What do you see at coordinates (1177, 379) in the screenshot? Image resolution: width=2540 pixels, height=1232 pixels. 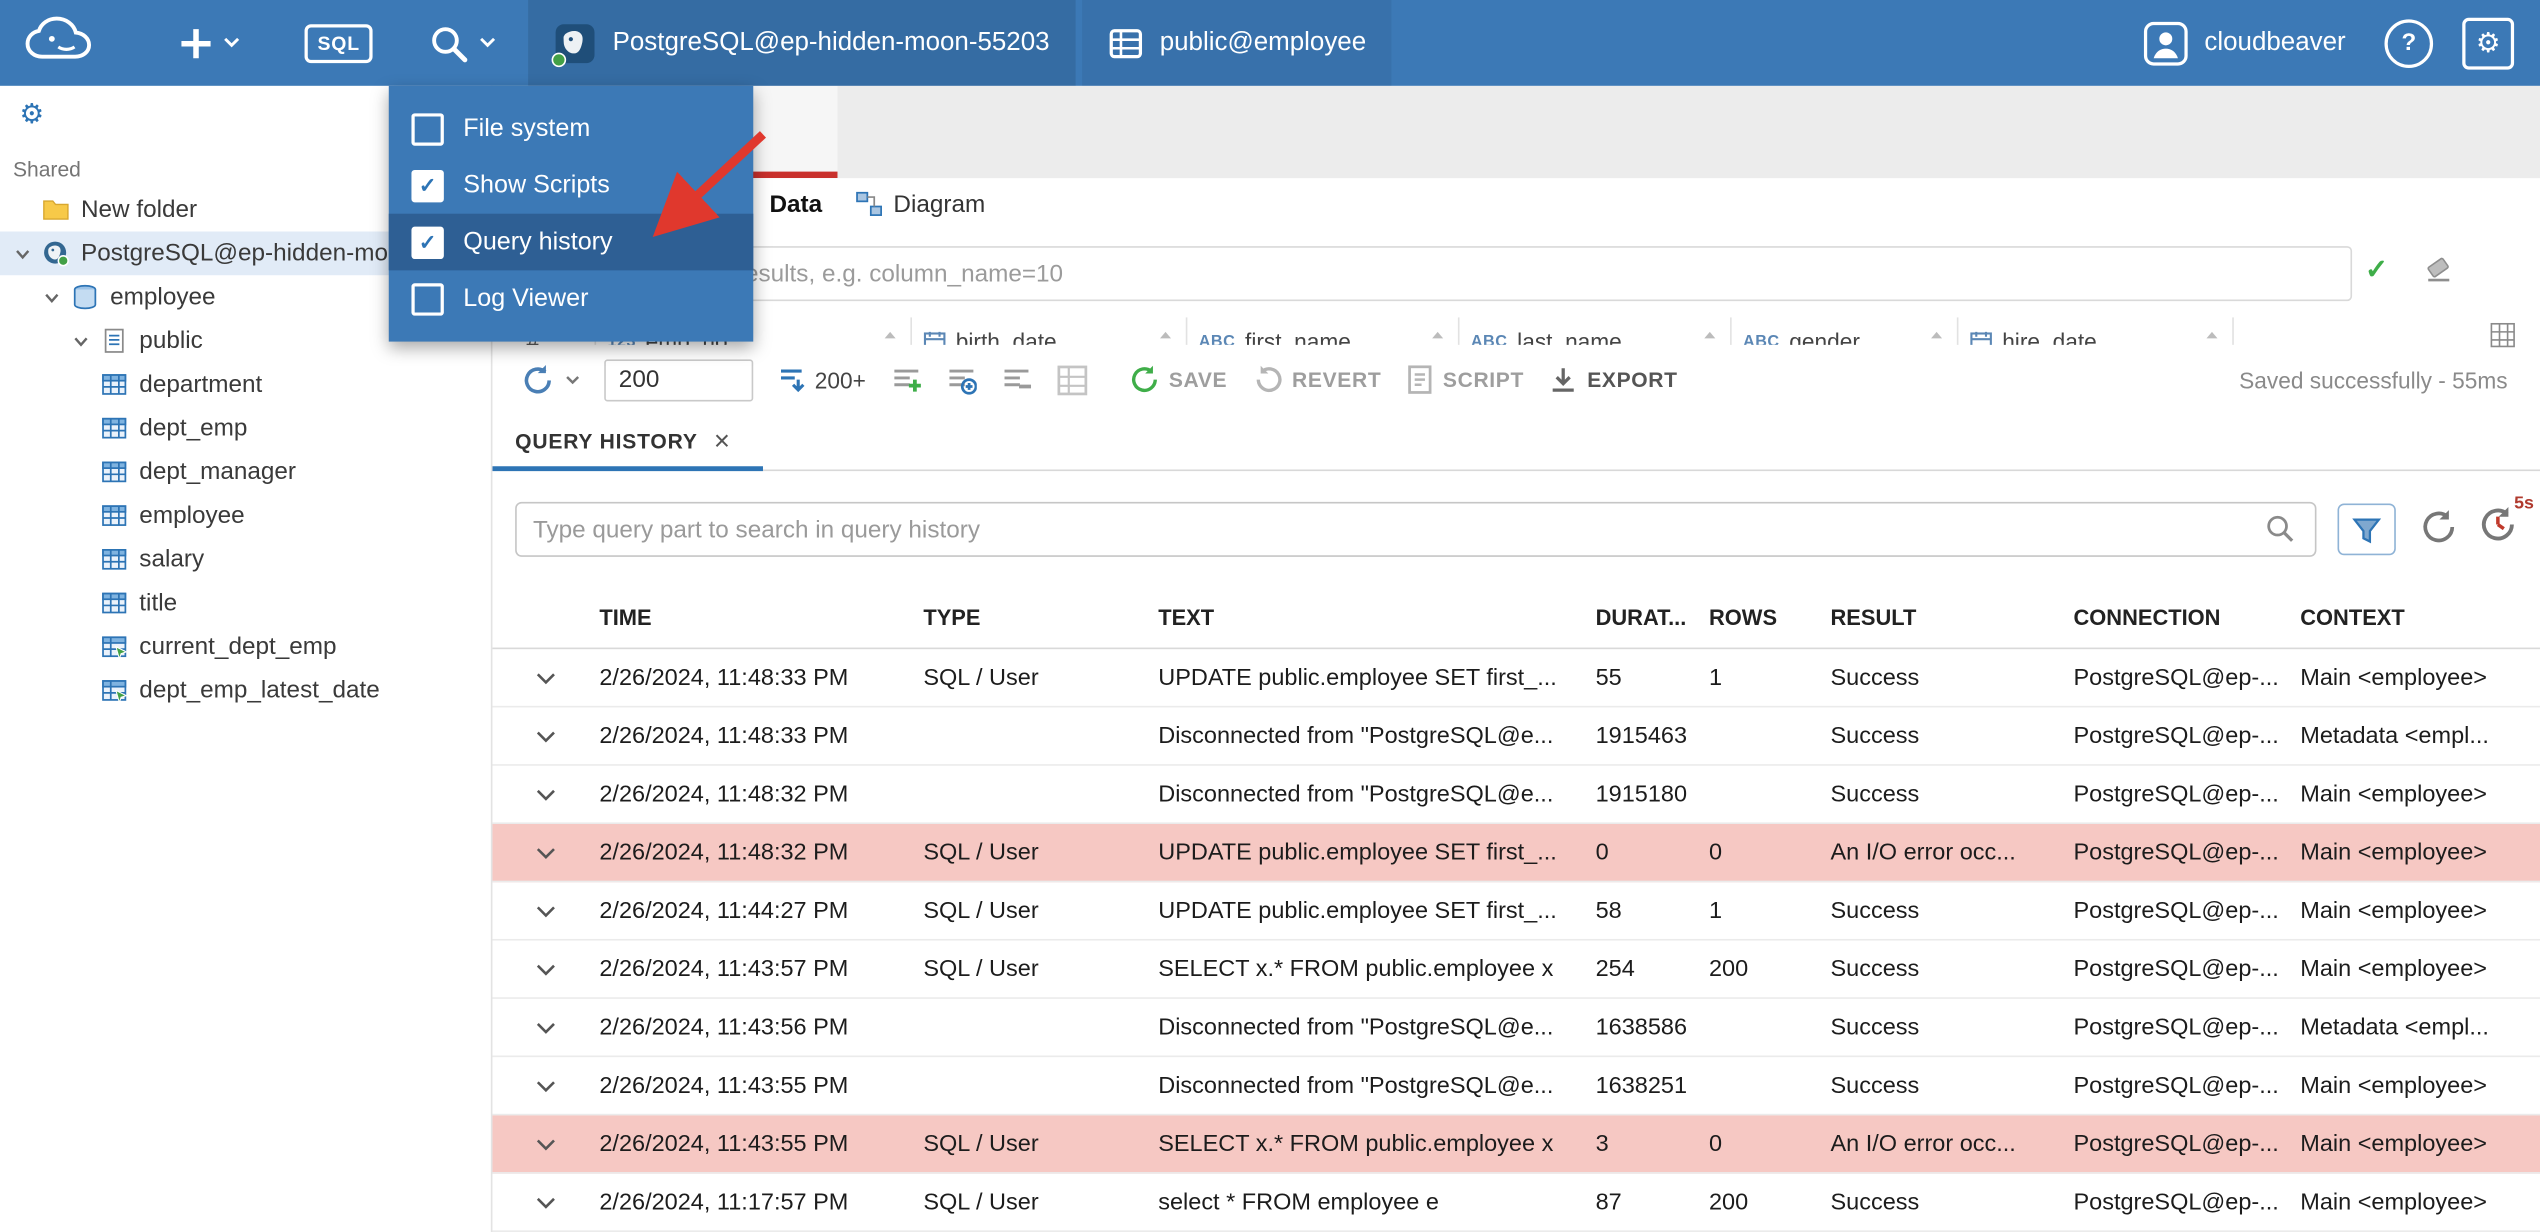 I see `save-button: SAVE` at bounding box center [1177, 379].